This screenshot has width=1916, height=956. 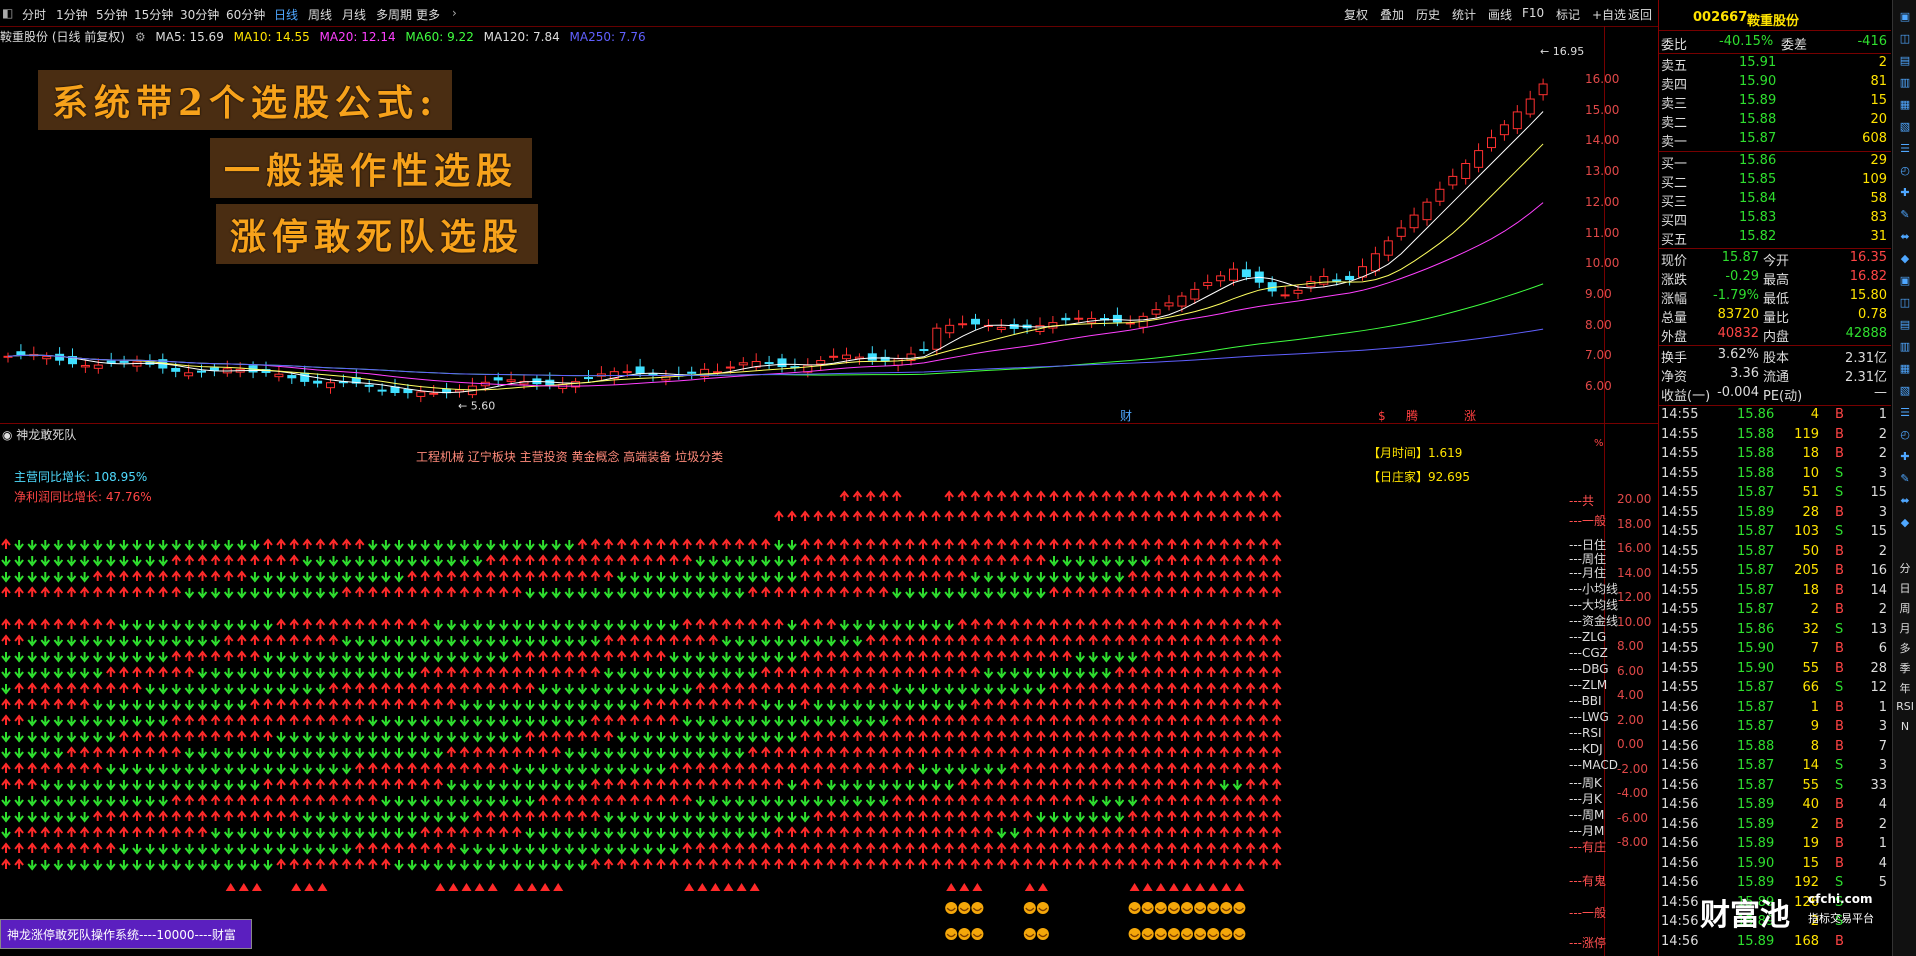 What do you see at coordinates (72, 14) in the screenshot?
I see `period-tab-1: 1分钟` at bounding box center [72, 14].